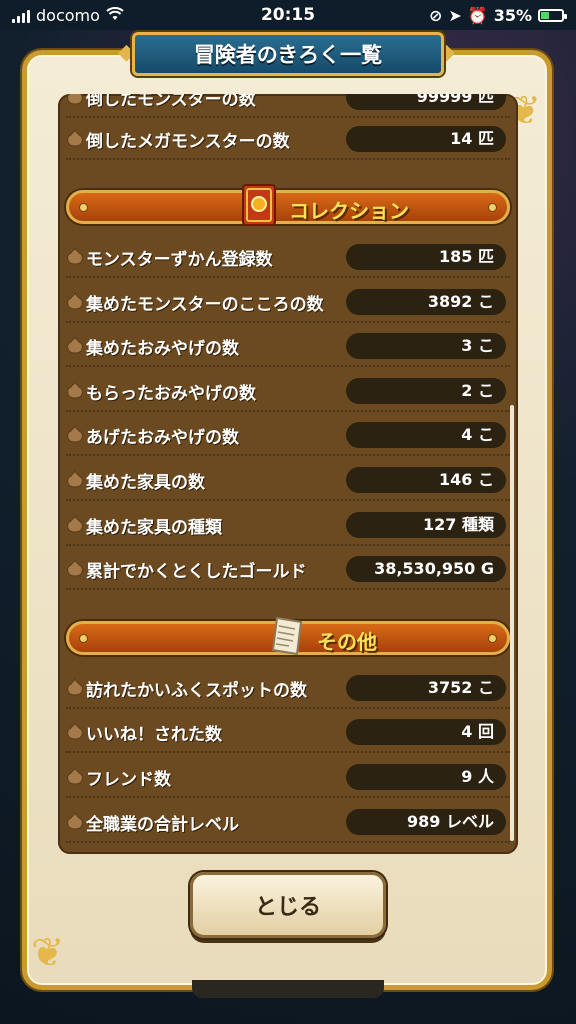  Describe the element at coordinates (426, 301) in the screenshot. I see `record-value: 3892 こ` at that location.